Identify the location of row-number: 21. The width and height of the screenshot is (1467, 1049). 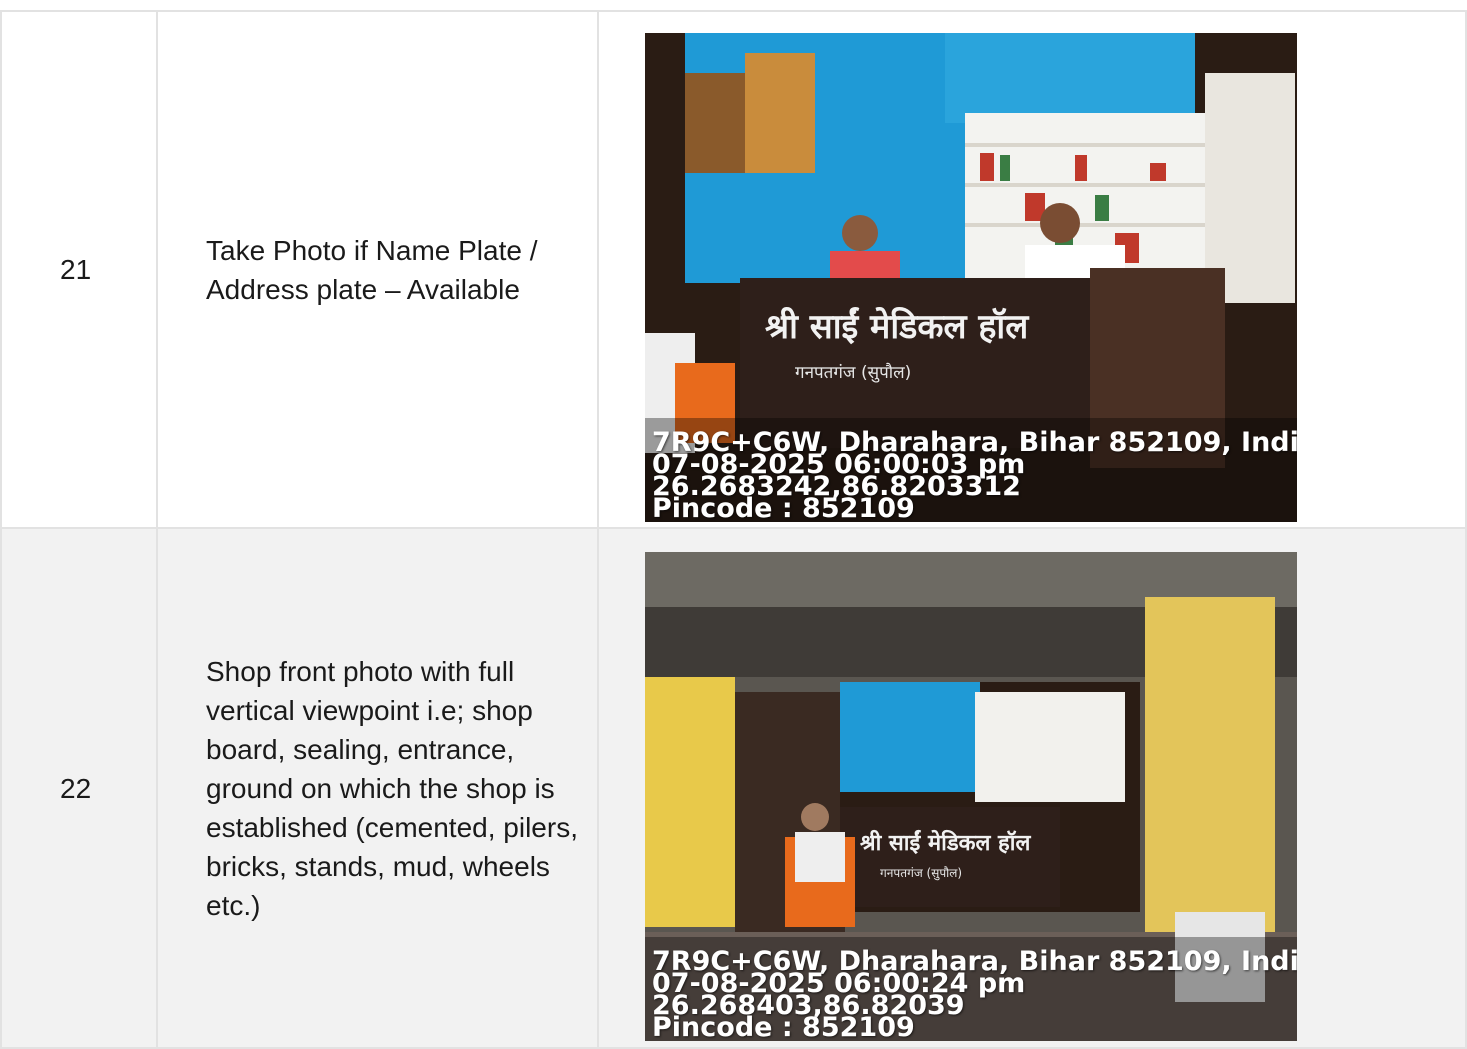
(79, 269).